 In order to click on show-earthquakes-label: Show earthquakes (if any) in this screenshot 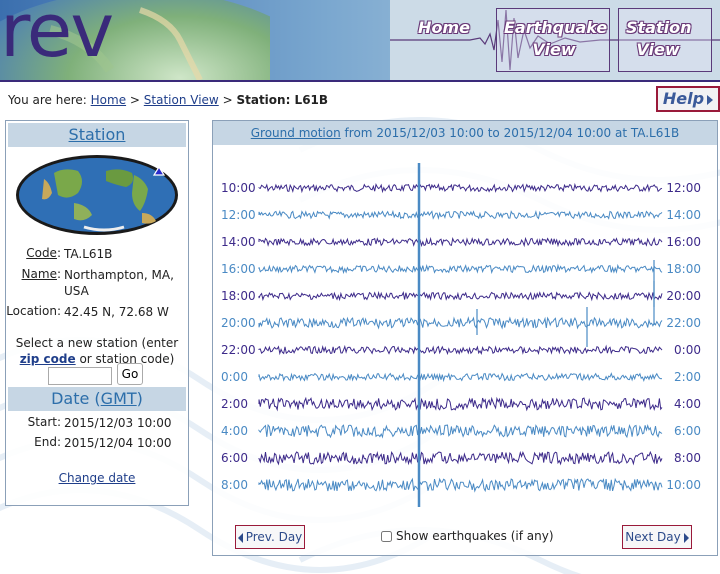, I will do `click(475, 536)`.